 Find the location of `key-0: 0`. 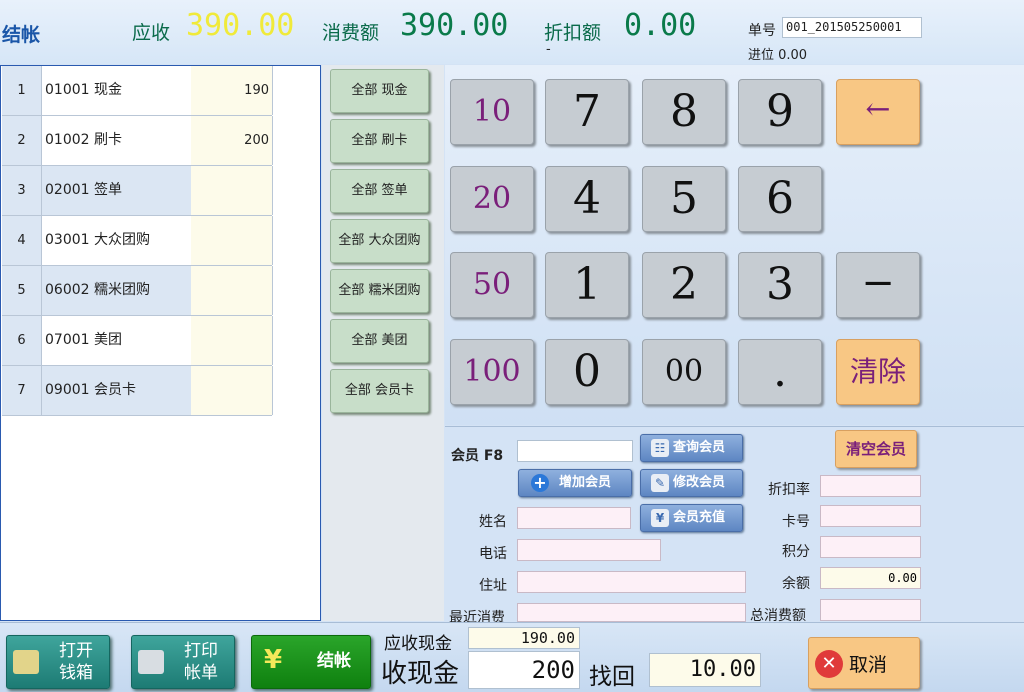

key-0: 0 is located at coordinates (587, 372).